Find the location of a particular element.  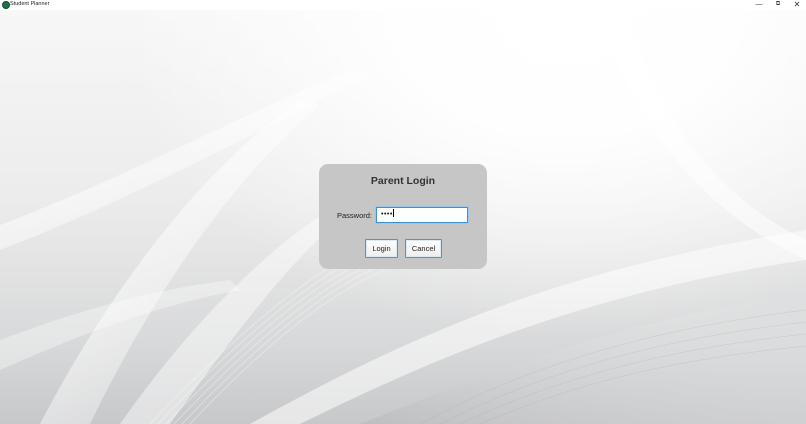

password-field: •••• is located at coordinates (422, 215).